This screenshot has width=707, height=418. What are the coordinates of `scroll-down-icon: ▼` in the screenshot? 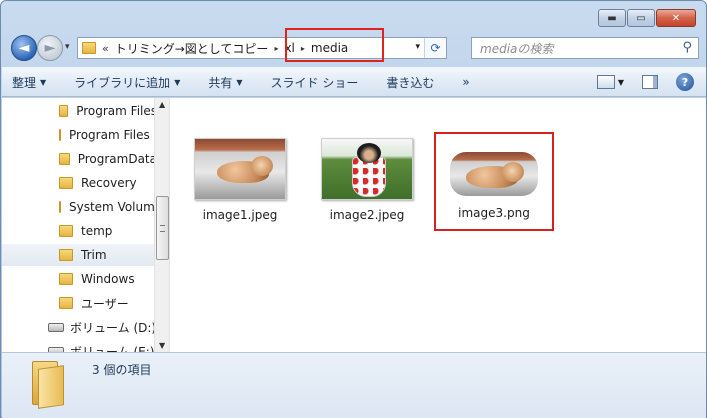 It's located at (162, 345).